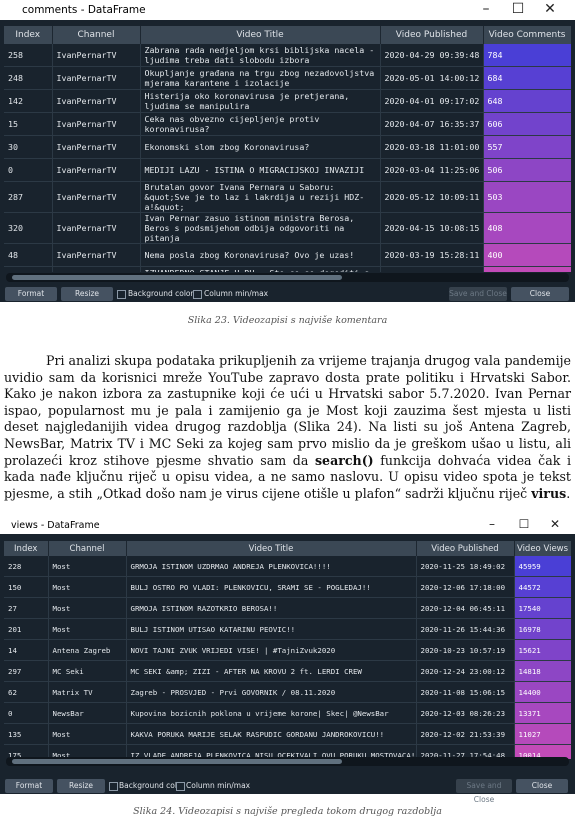  Describe the element at coordinates (26, 566) in the screenshot. I see `cell-index: 228` at that location.